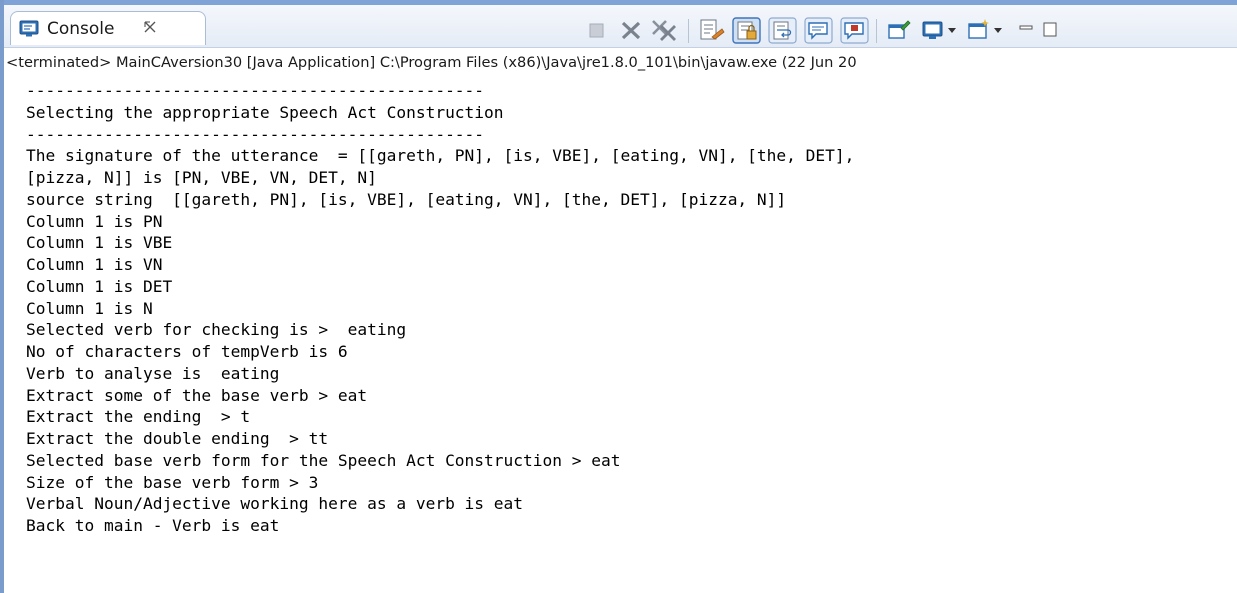  Describe the element at coordinates (819, 30) in the screenshot. I see `show-on-stdout-button` at that location.